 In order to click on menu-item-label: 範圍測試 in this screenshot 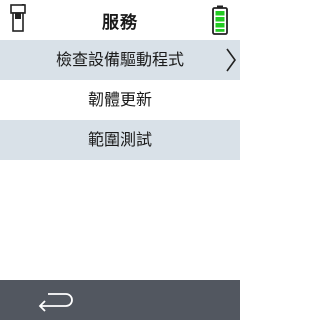, I will do `click(119, 139)`.